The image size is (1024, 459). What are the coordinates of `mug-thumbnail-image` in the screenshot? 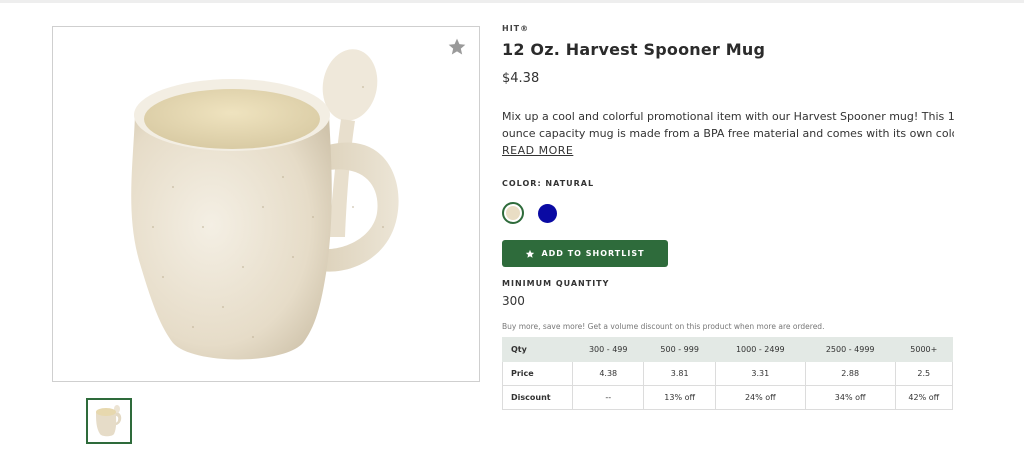 It's located at (109, 421).